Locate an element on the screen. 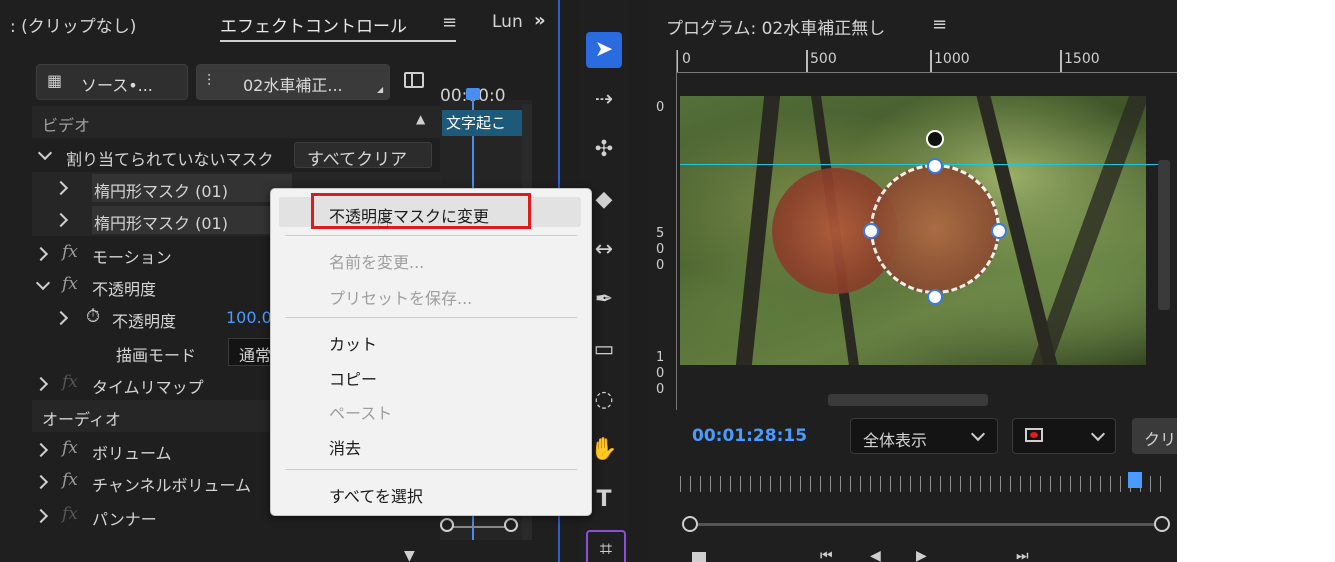 Image resolution: width=1335 pixels, height=562 pixels. tab-lumetri: Lun is located at coordinates (507, 22).